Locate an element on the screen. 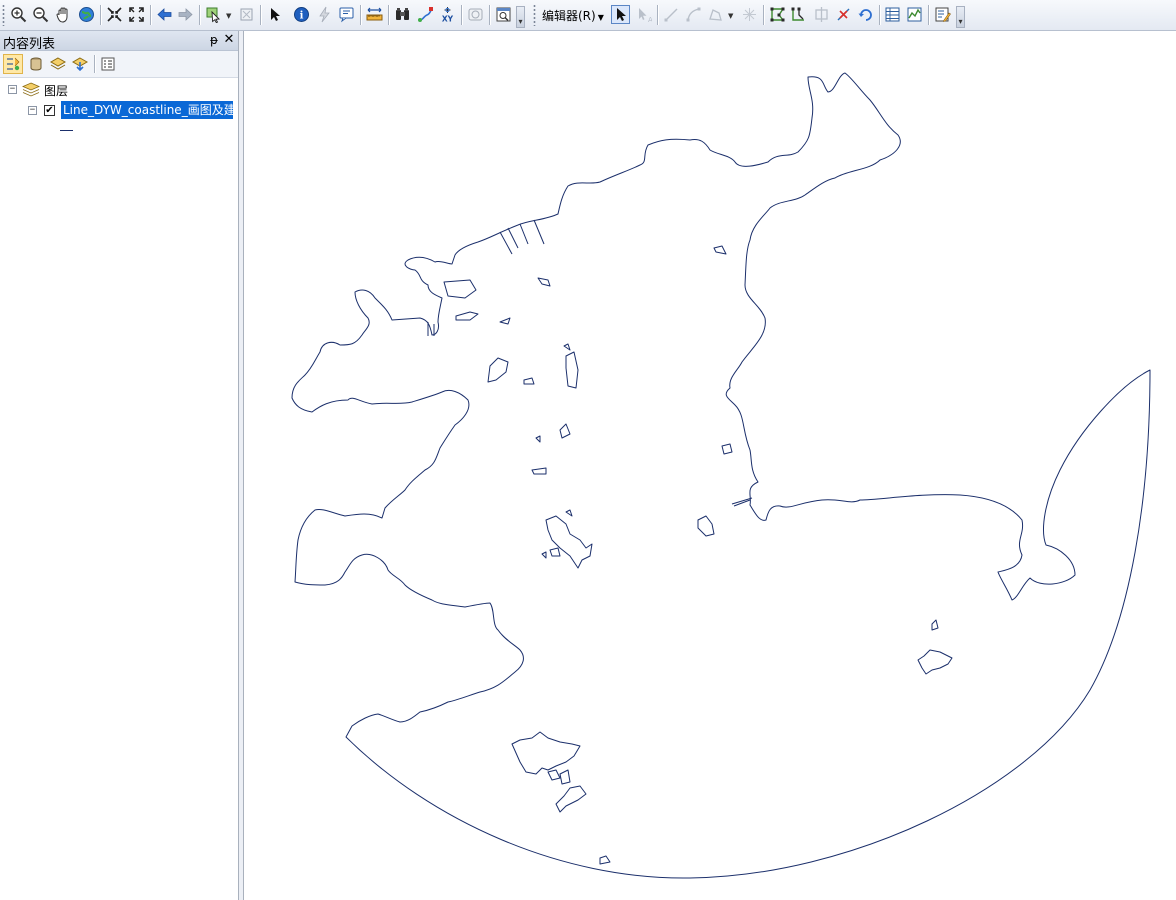  find-binoculars-icon is located at coordinates (402, 14).